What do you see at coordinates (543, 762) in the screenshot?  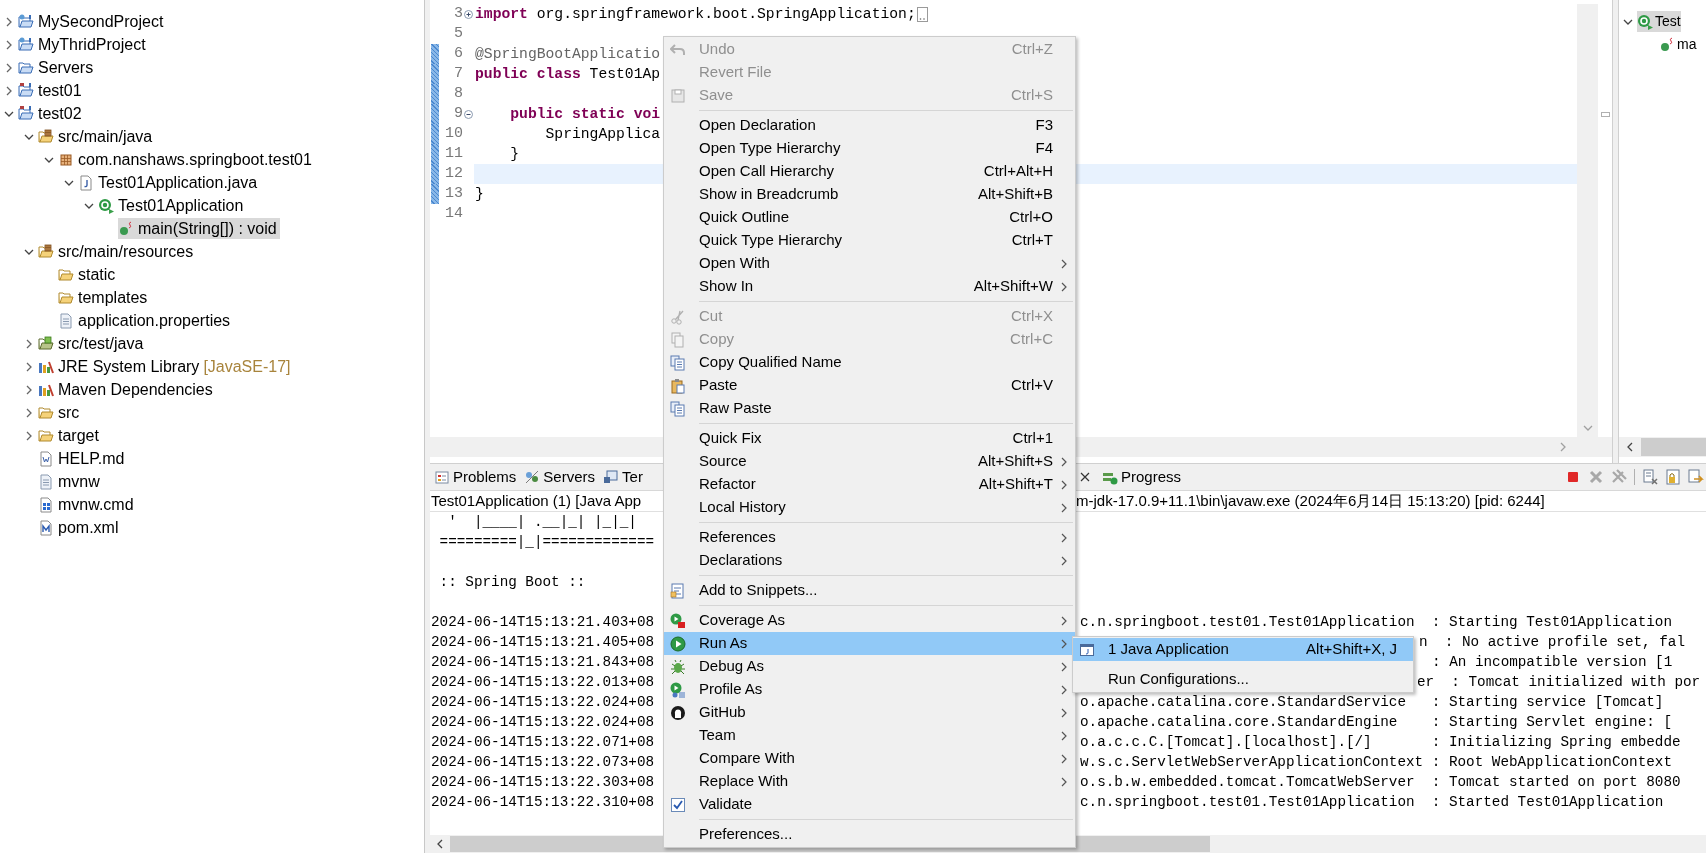 I see `console-line: 2024-06-14T15:13:22.073+08` at bounding box center [543, 762].